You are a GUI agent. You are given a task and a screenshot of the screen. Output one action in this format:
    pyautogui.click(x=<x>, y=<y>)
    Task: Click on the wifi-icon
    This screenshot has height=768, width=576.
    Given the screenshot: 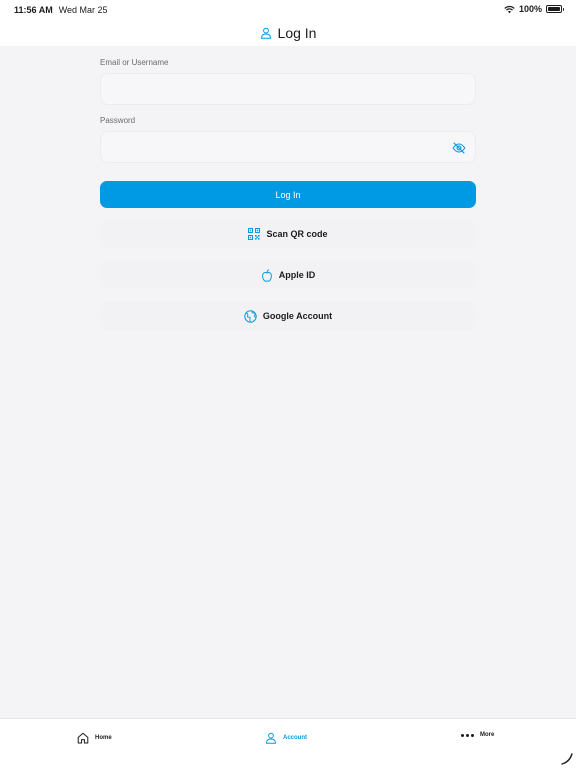 What is the action you would take?
    pyautogui.click(x=509, y=9)
    